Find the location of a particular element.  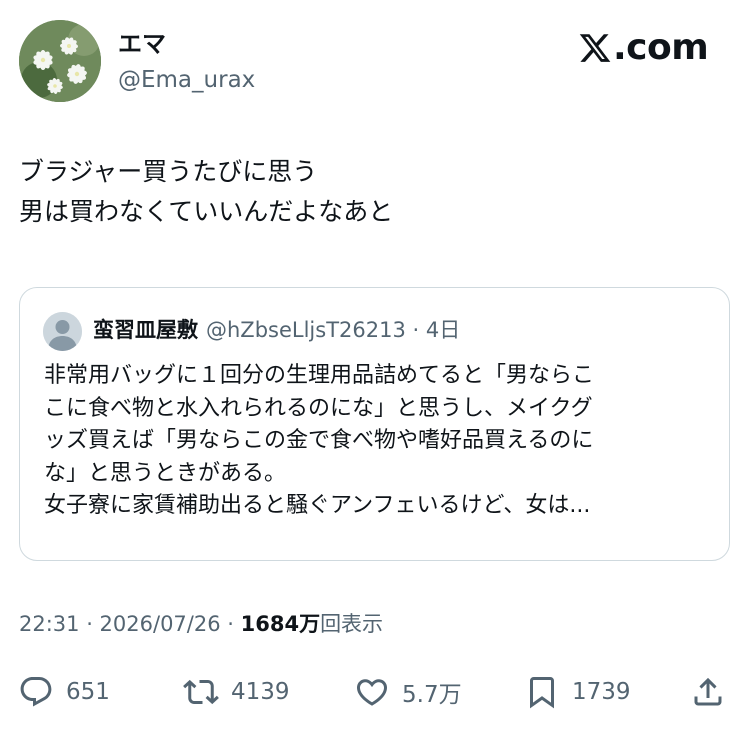

default-avatar-icon is located at coordinates (62, 331).